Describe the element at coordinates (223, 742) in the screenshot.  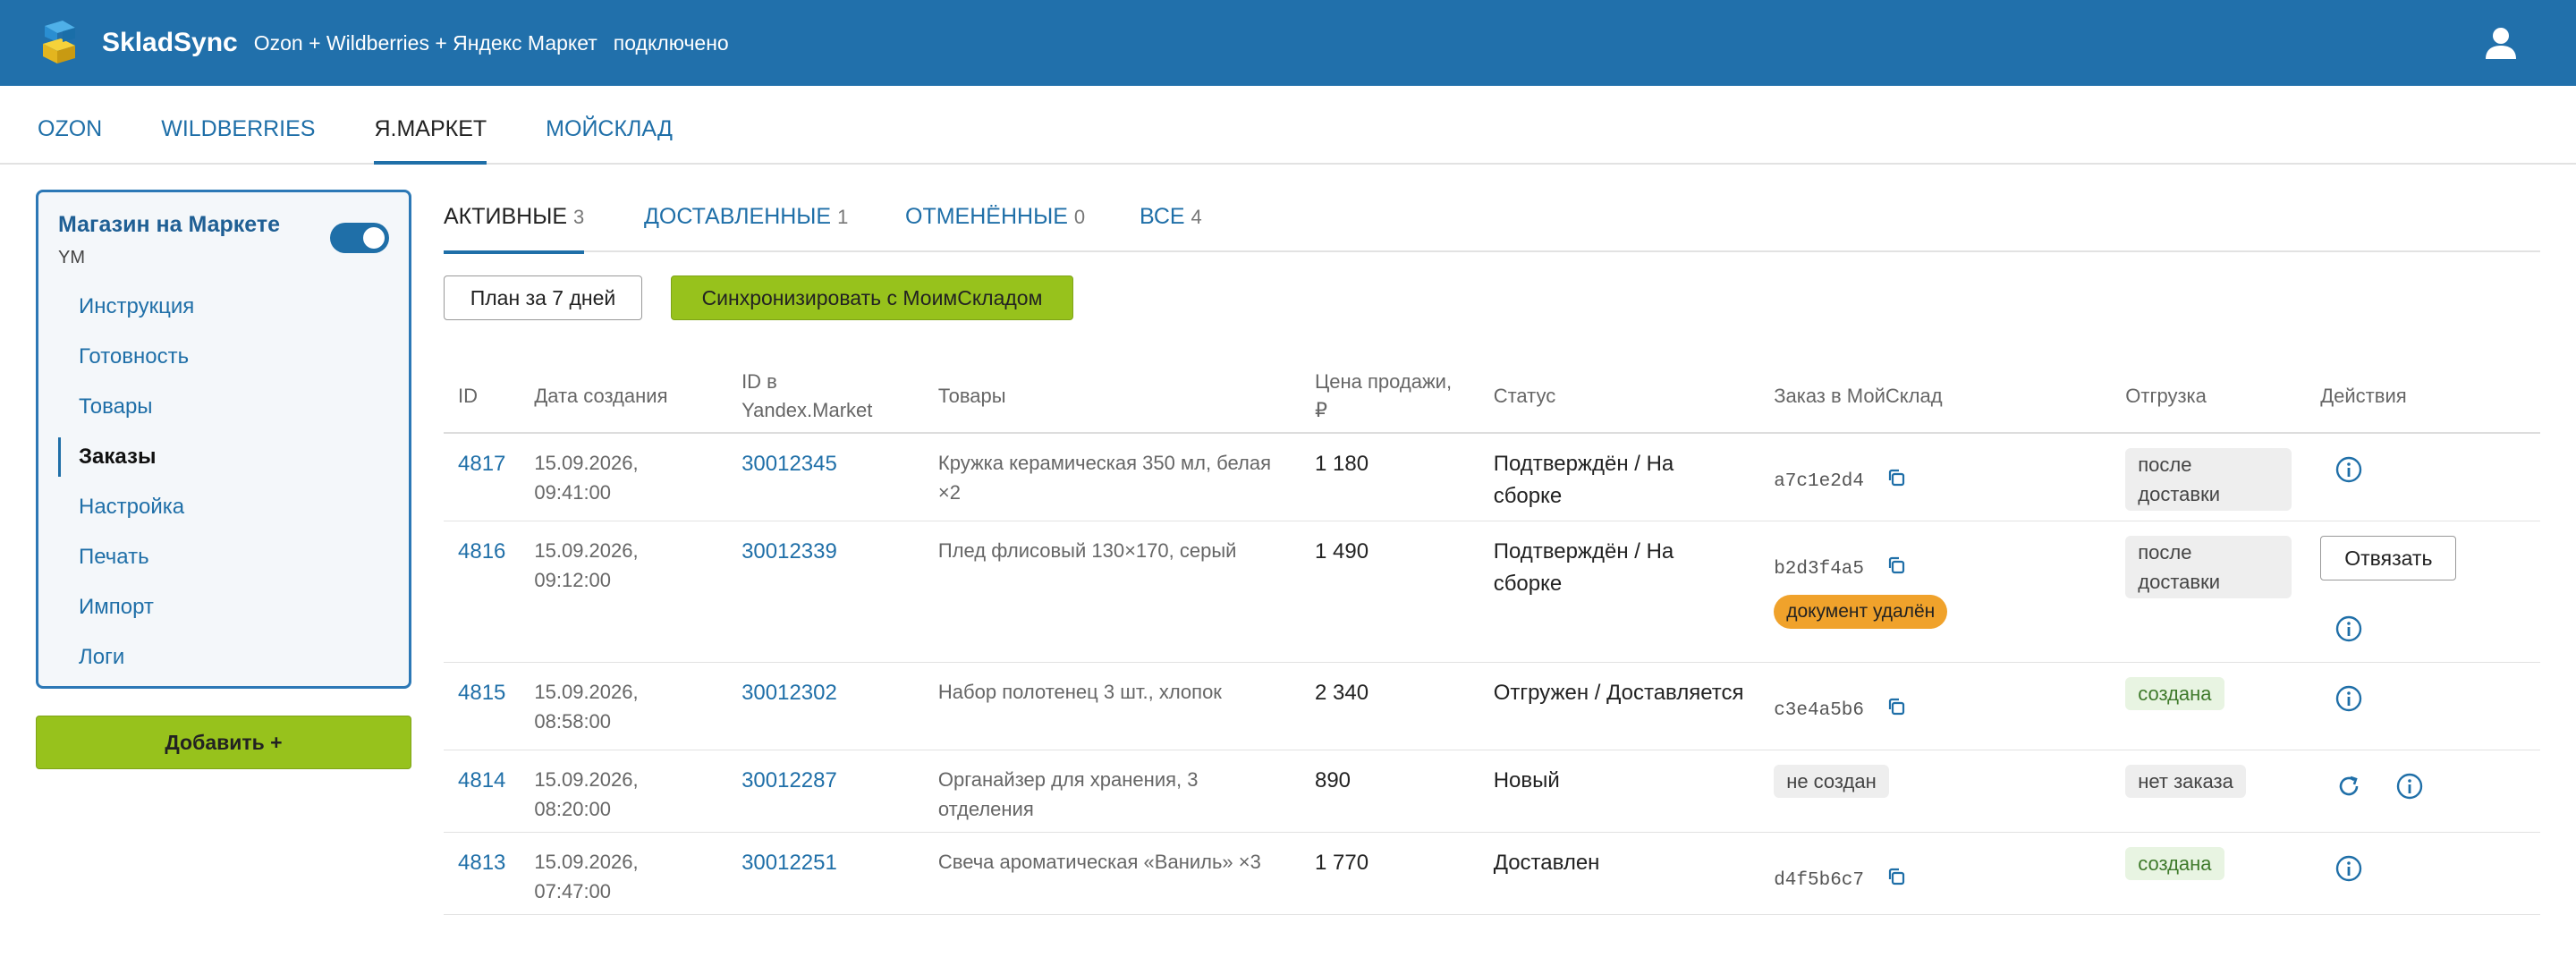
I see `add-store-button: Добавить +` at that location.